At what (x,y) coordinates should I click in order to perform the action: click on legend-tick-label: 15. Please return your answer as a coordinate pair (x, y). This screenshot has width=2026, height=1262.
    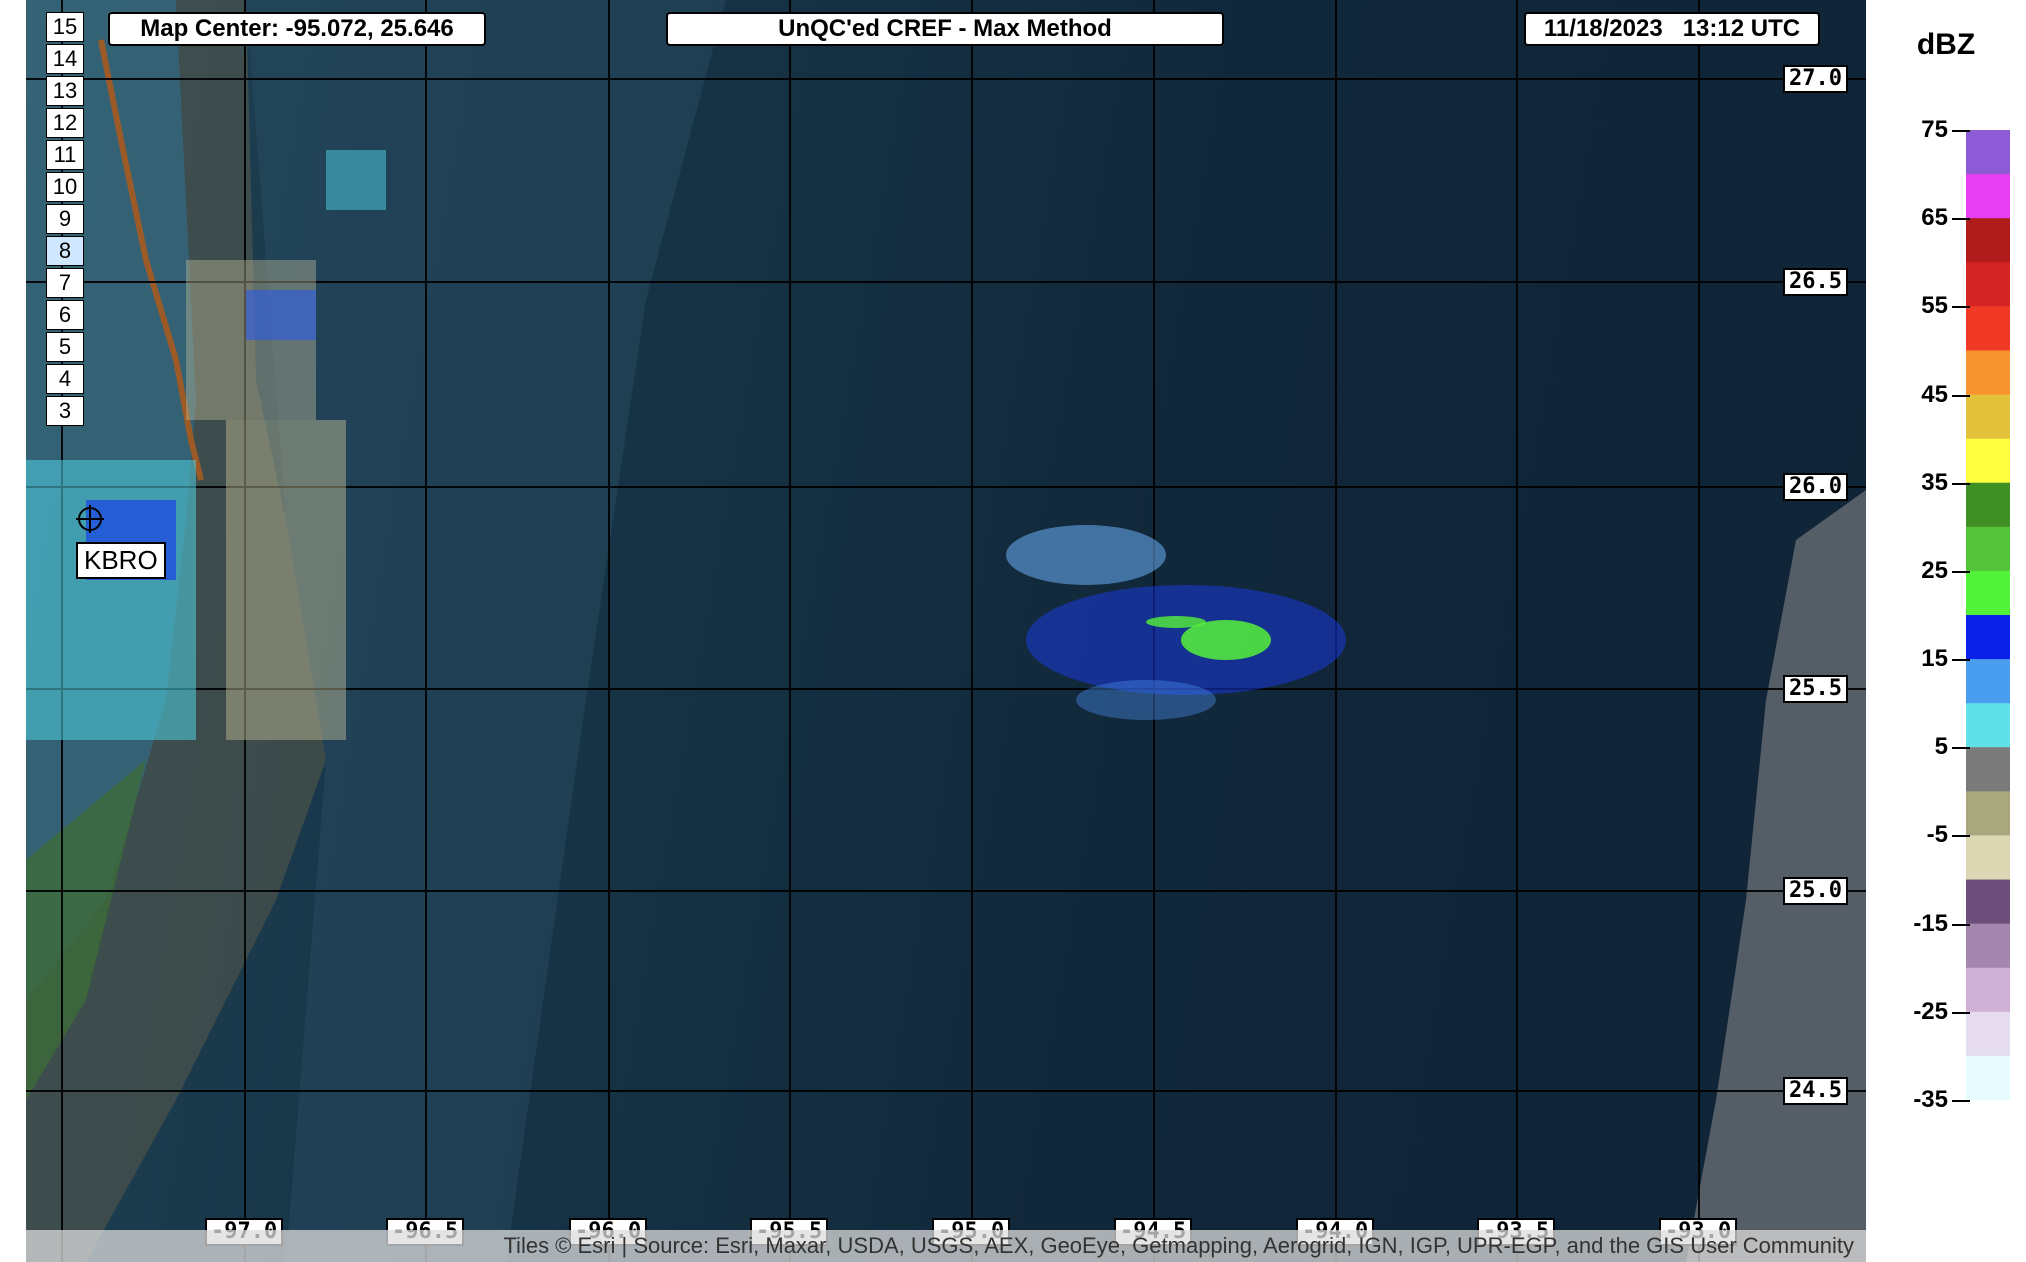
    Looking at the image, I should click on (1934, 659).